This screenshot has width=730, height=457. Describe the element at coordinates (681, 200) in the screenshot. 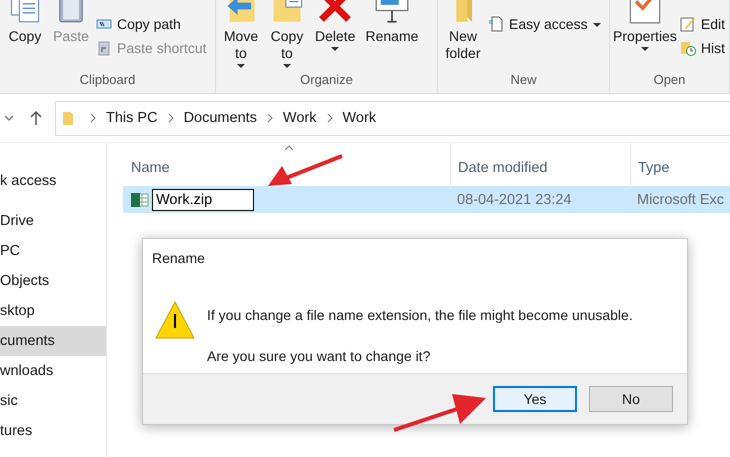

I see `table-cell-text: Microsoft Exc` at that location.